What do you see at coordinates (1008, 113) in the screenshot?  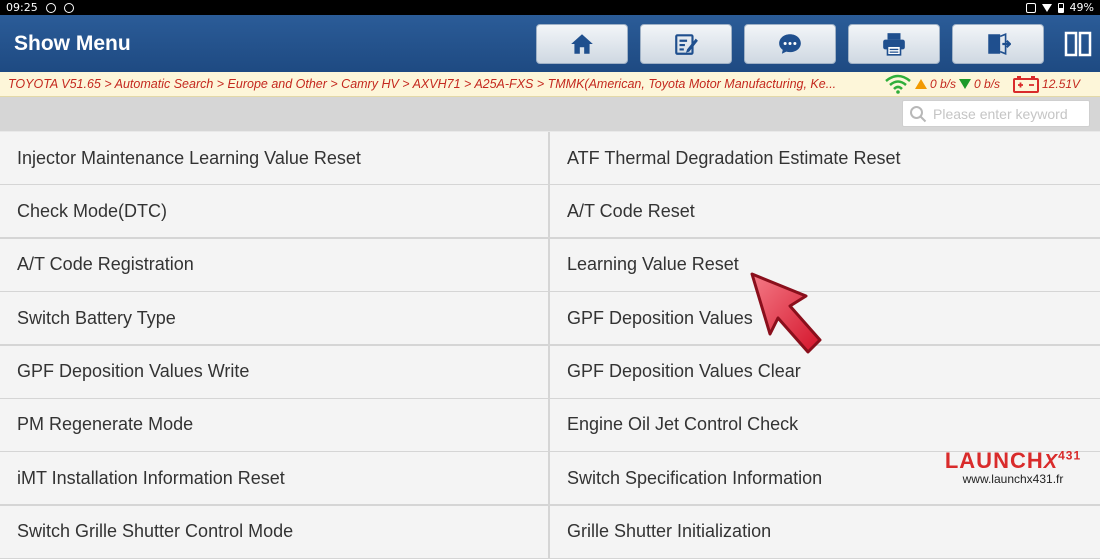 I see `search-input` at bounding box center [1008, 113].